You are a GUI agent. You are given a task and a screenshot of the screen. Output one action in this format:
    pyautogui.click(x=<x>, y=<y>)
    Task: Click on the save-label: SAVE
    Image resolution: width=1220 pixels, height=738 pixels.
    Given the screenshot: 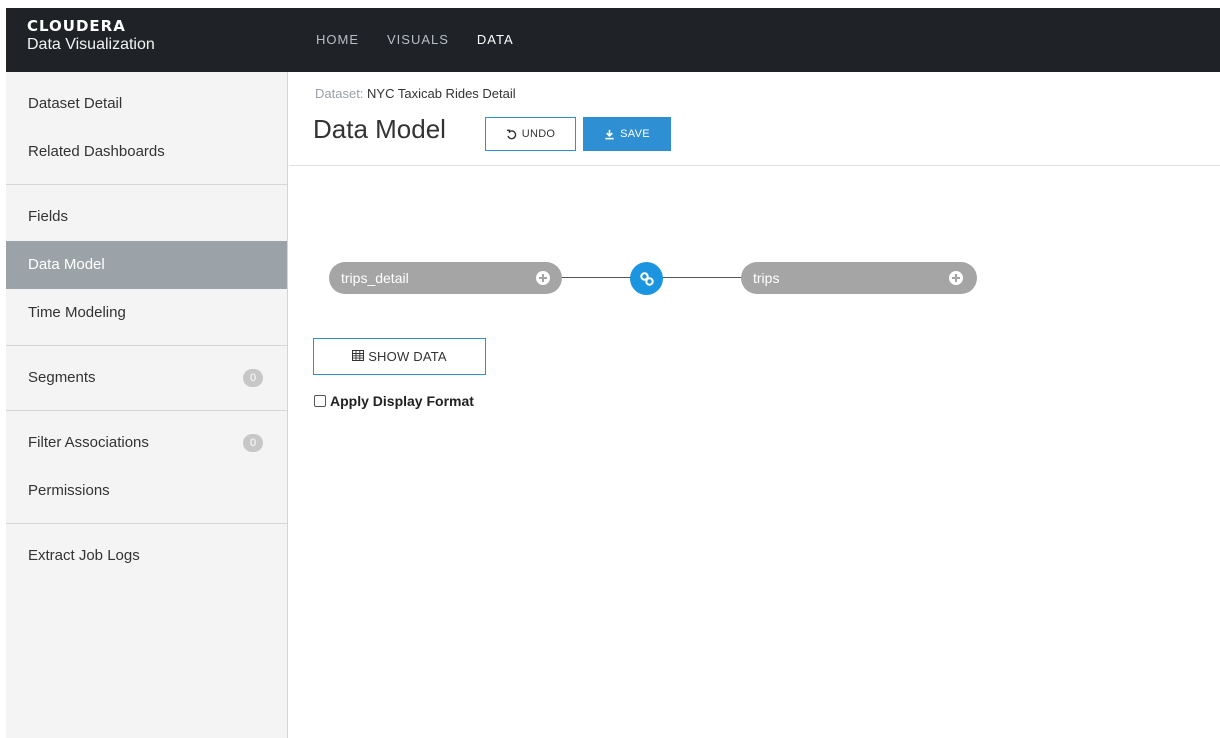 What is the action you would take?
    pyautogui.click(x=635, y=134)
    